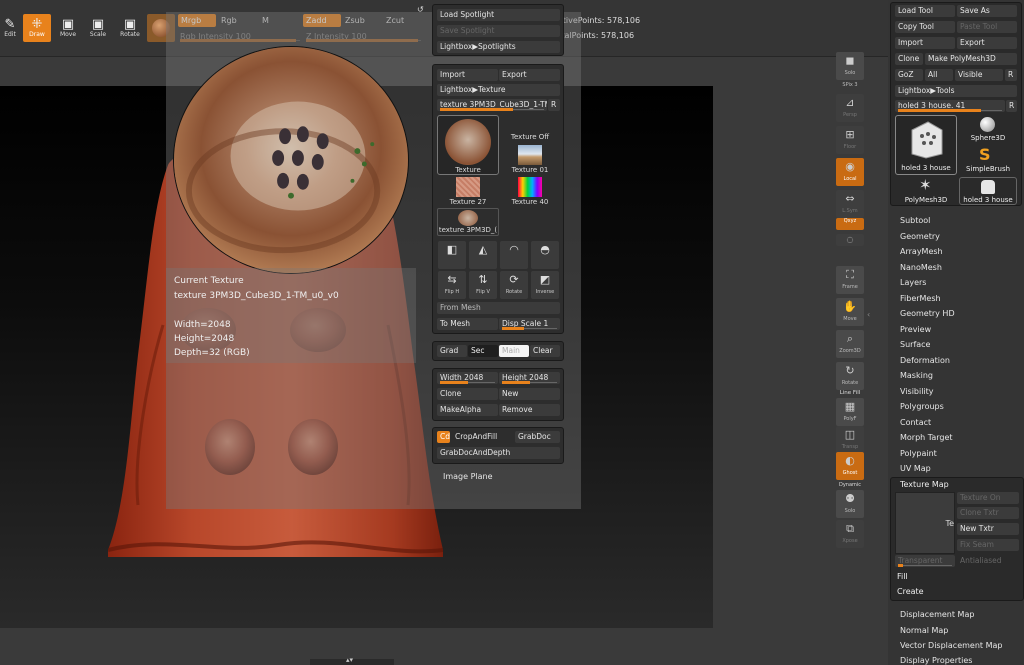  What do you see at coordinates (492, 105) in the screenshot?
I see `current-texture-slider: texture 3PM3D_Cube3D_1-TM` at bounding box center [492, 105].